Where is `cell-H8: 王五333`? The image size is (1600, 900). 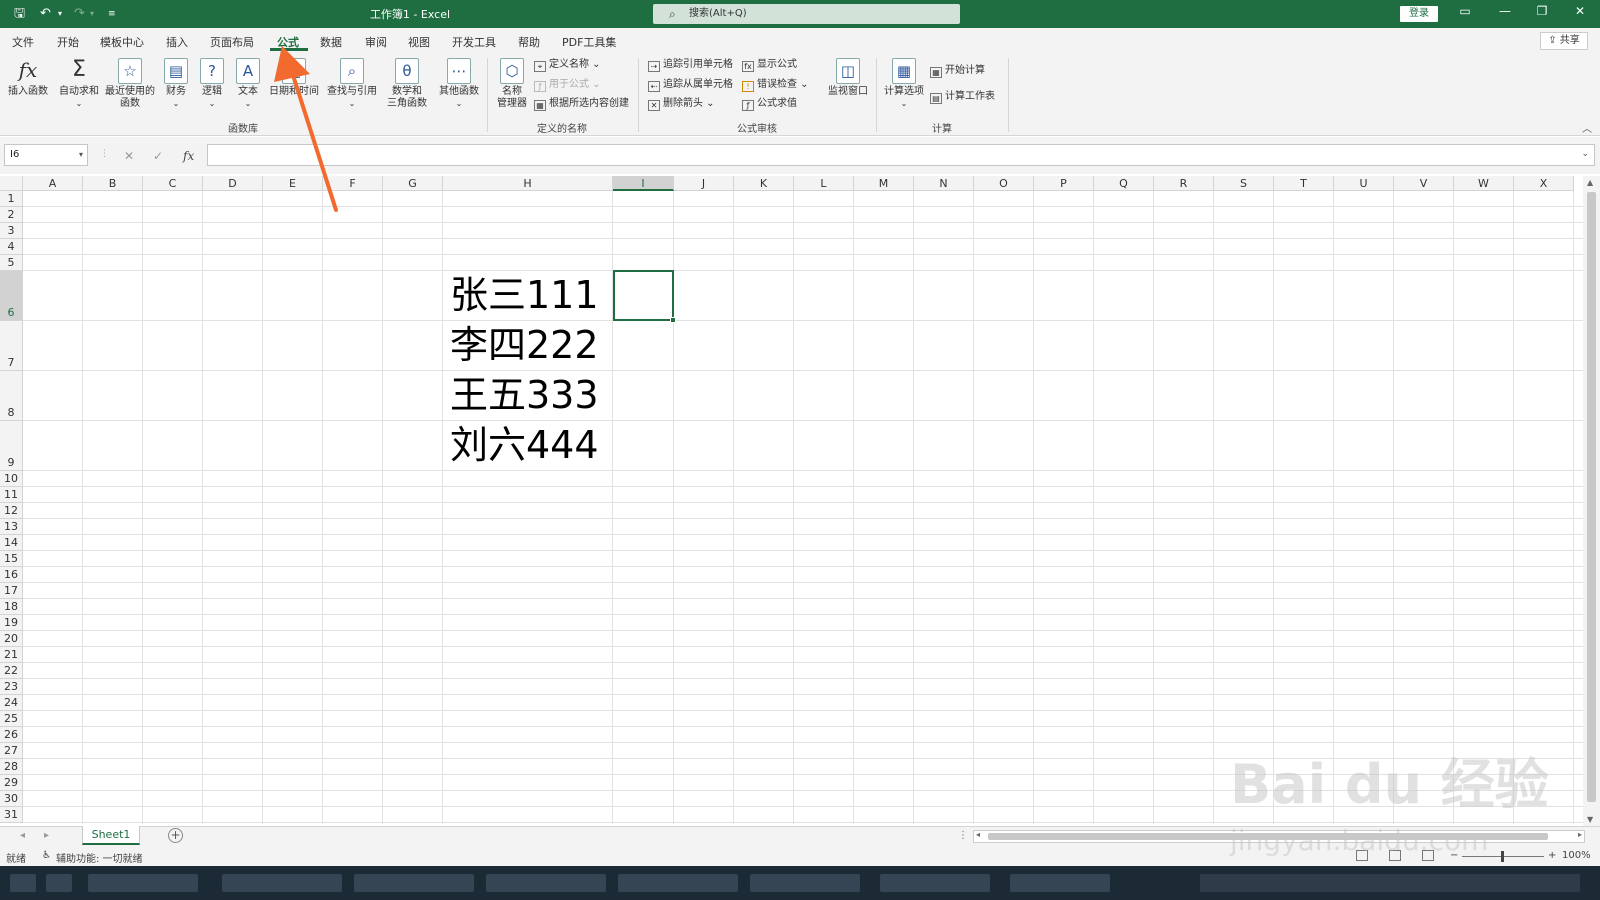 cell-H8: 王五333 is located at coordinates (524, 395).